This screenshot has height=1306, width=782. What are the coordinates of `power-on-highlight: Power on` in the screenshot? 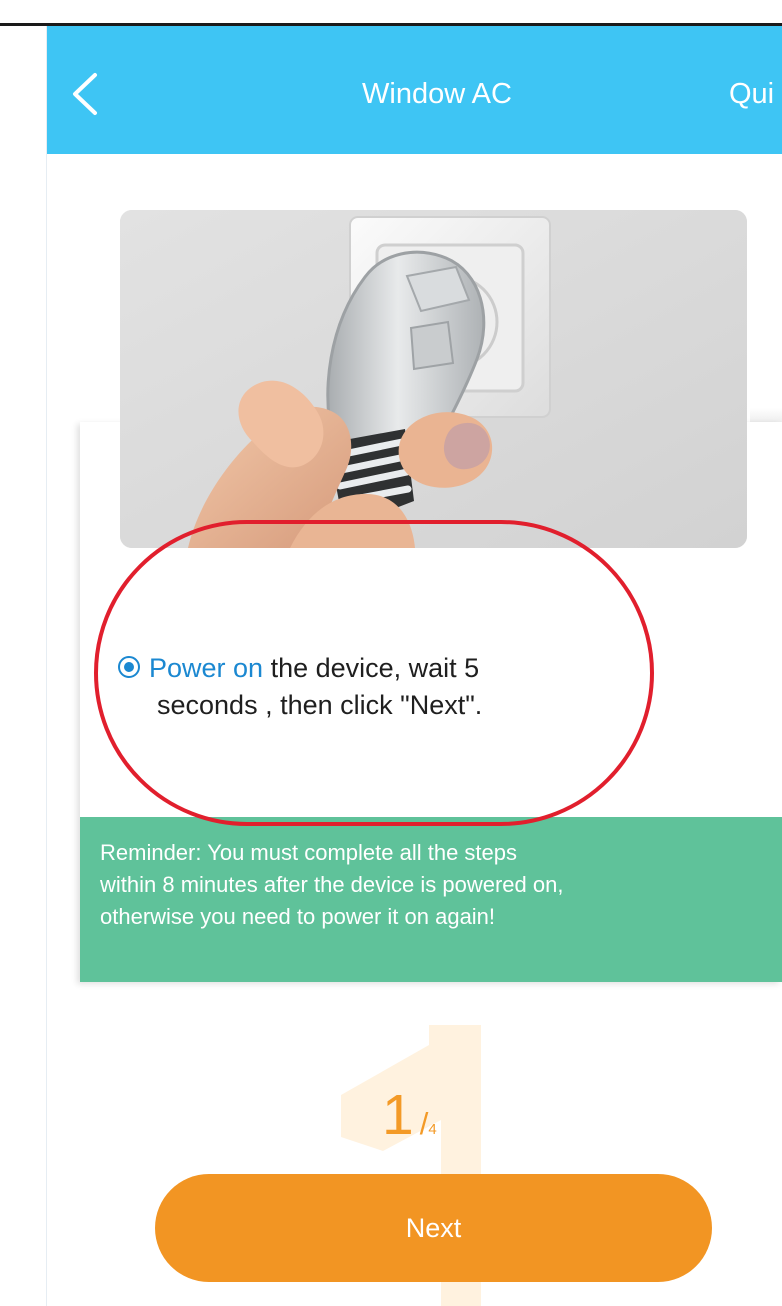 It's located at (206, 668).